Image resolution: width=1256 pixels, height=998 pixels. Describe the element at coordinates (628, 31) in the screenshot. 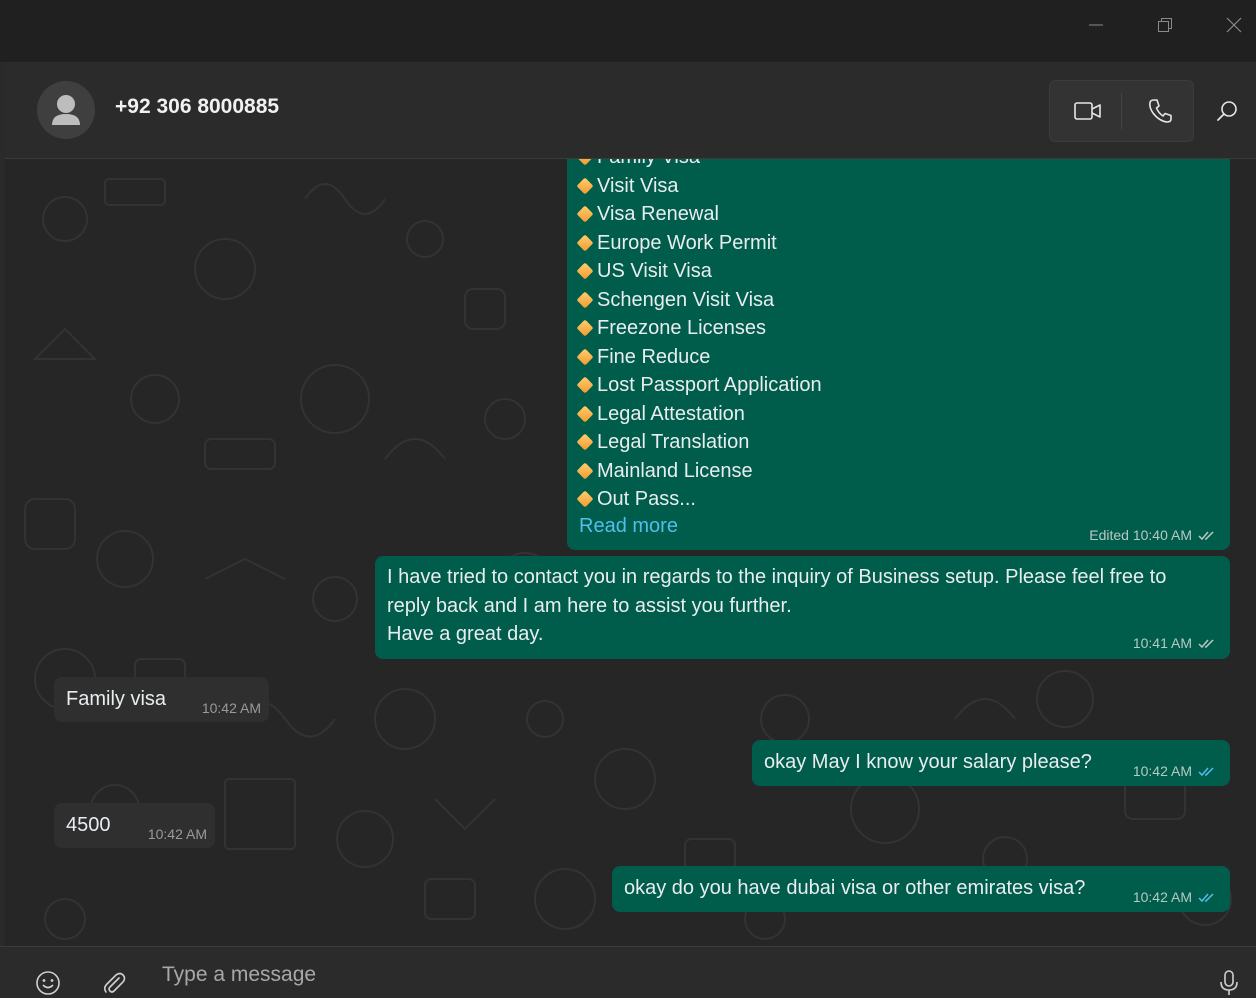

I see `window-titlebar` at that location.